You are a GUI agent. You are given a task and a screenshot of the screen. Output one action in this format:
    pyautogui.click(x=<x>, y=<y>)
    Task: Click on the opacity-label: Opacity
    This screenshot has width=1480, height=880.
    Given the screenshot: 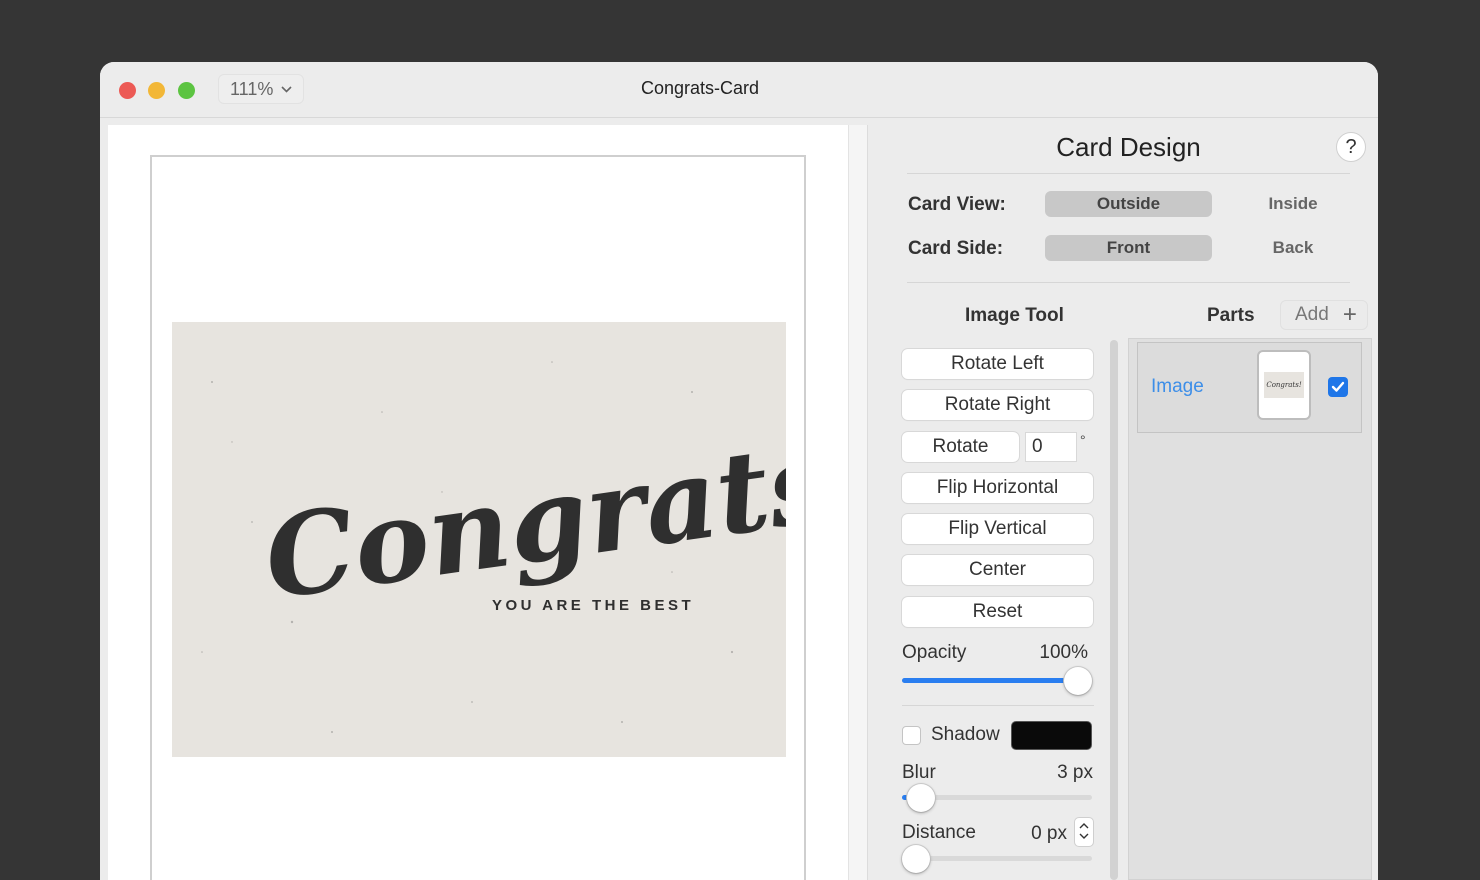 What is the action you would take?
    pyautogui.click(x=934, y=652)
    